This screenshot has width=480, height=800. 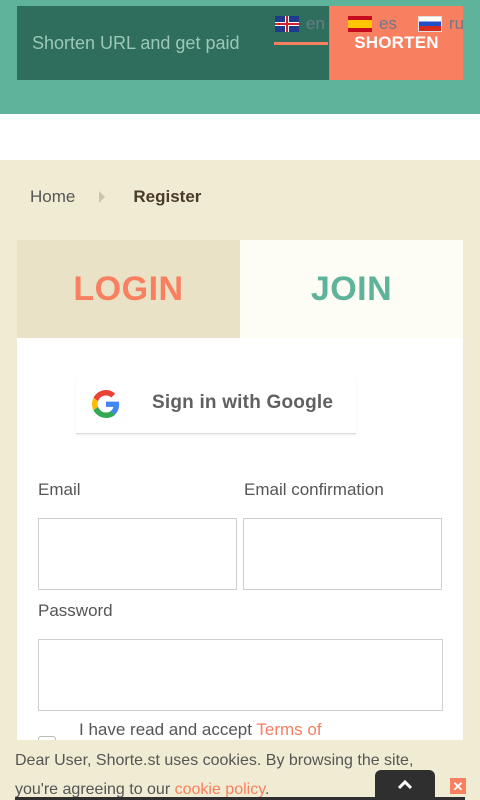 I want to click on tab-login: LOGIN, so click(x=128, y=289).